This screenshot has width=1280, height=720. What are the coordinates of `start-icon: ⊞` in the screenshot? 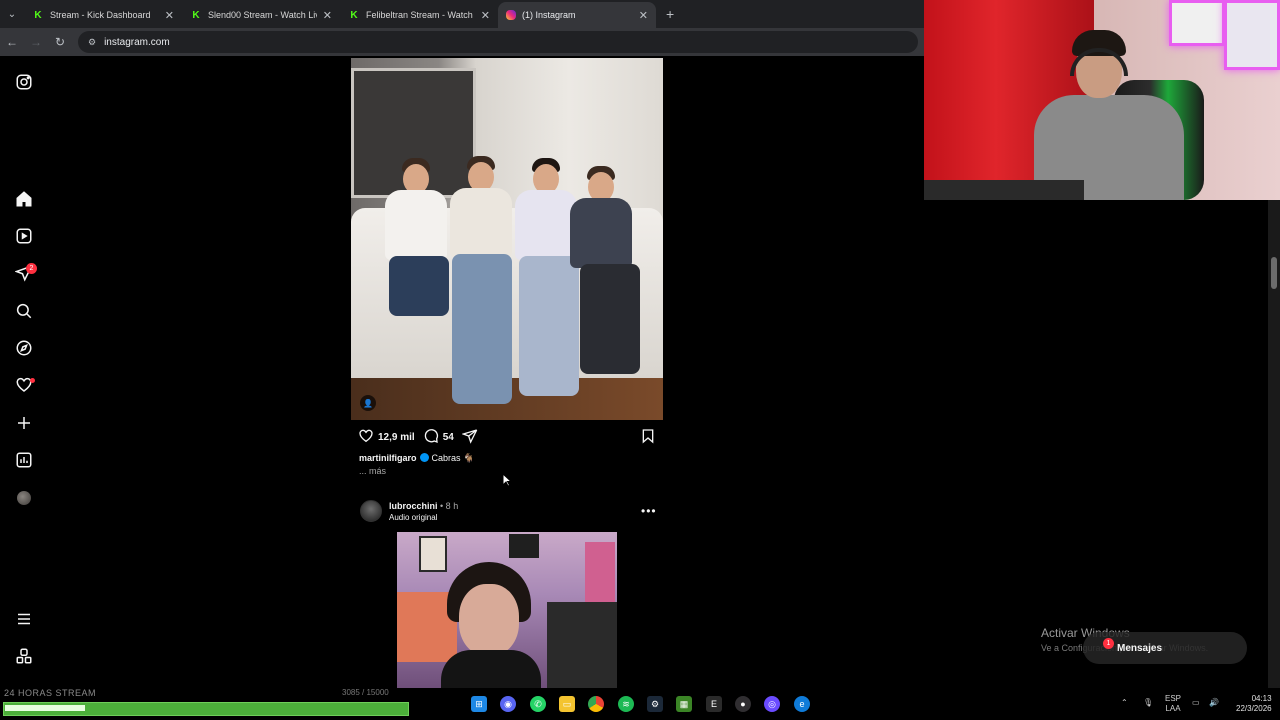 It's located at (479, 704).